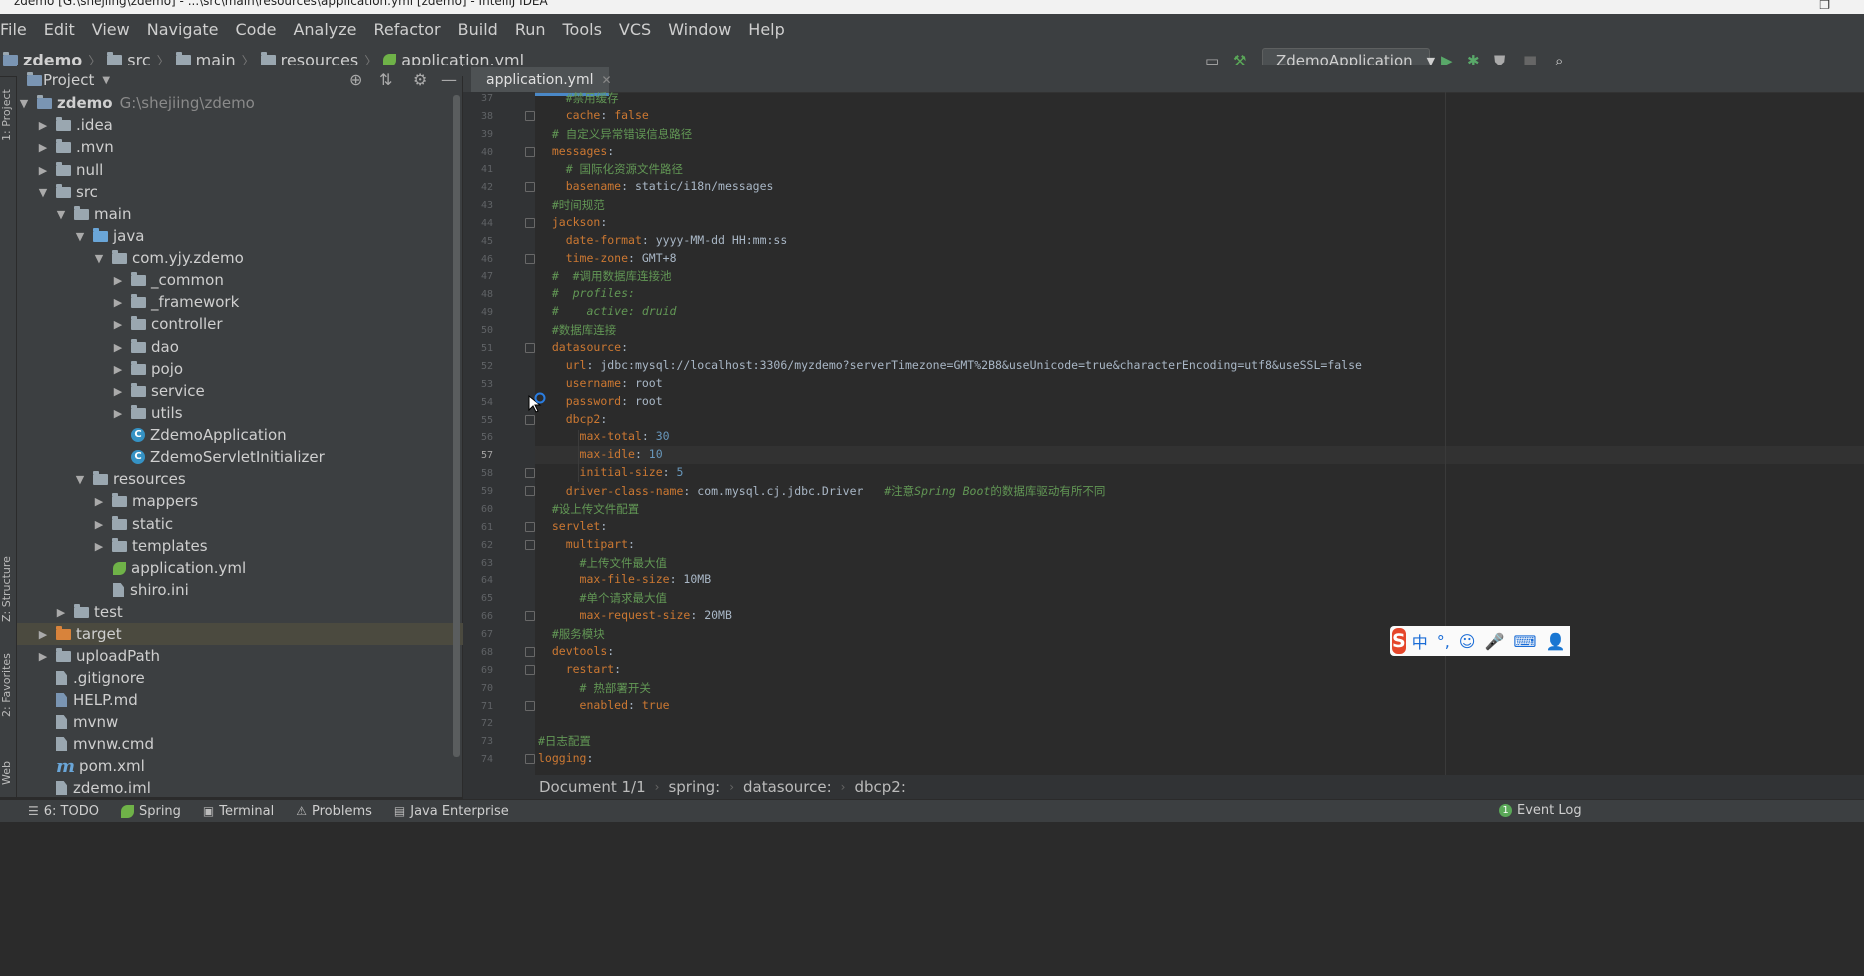 The width and height of the screenshot is (1864, 976). I want to click on gear-icon: ⚙, so click(420, 79).